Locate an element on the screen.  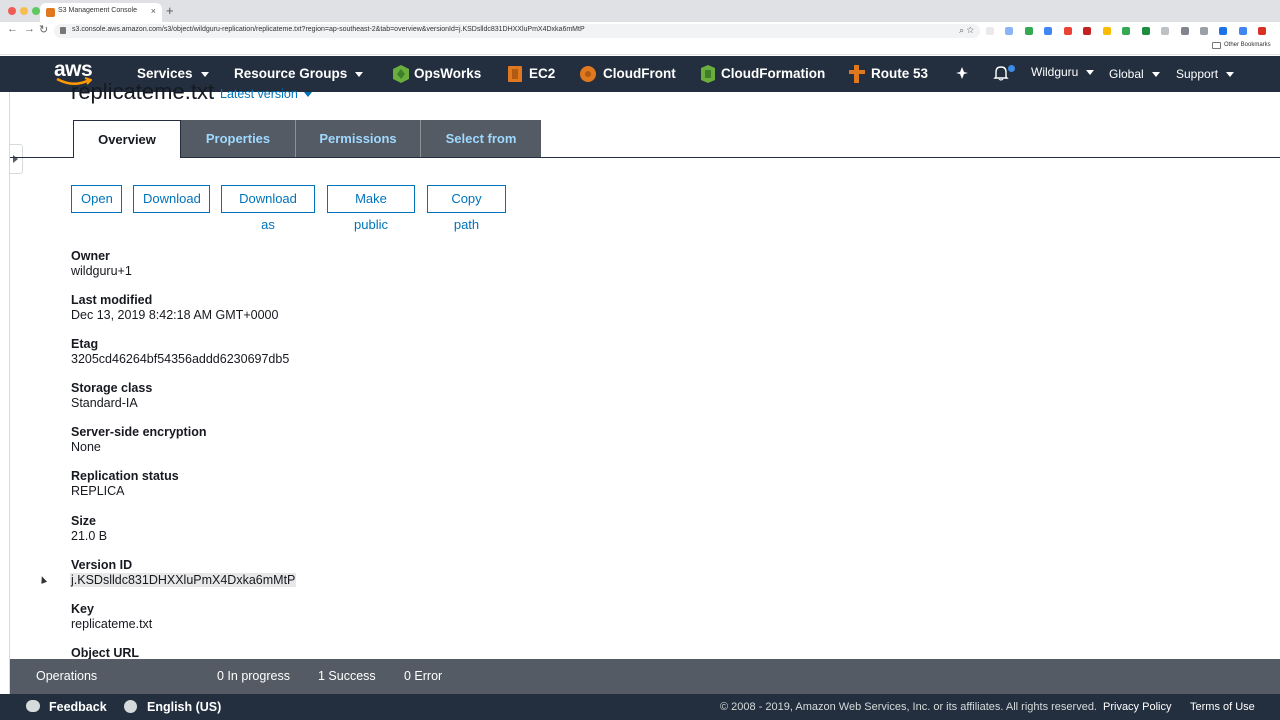
region-menu: Global is located at coordinates (1134, 74).